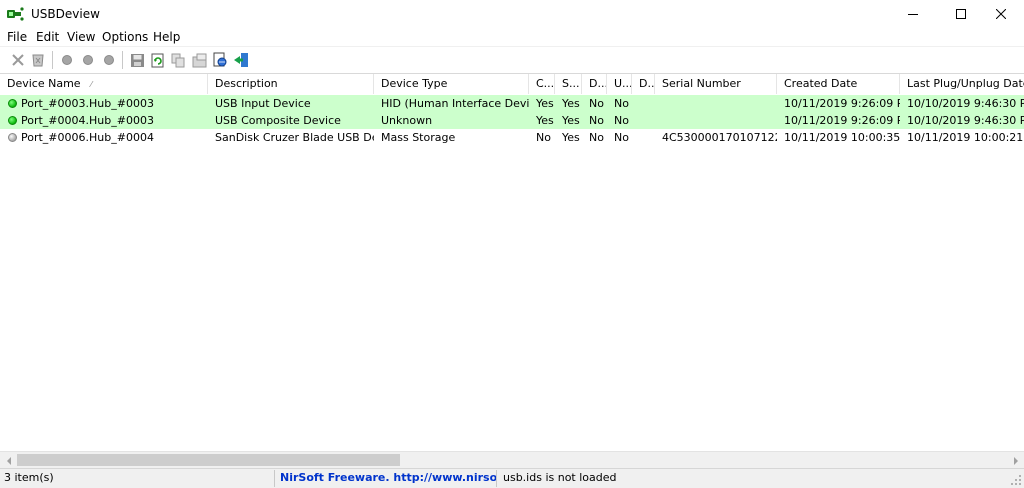 The image size is (1024, 488). I want to click on column-header-device-name: Device Name ⁄, so click(104, 84).